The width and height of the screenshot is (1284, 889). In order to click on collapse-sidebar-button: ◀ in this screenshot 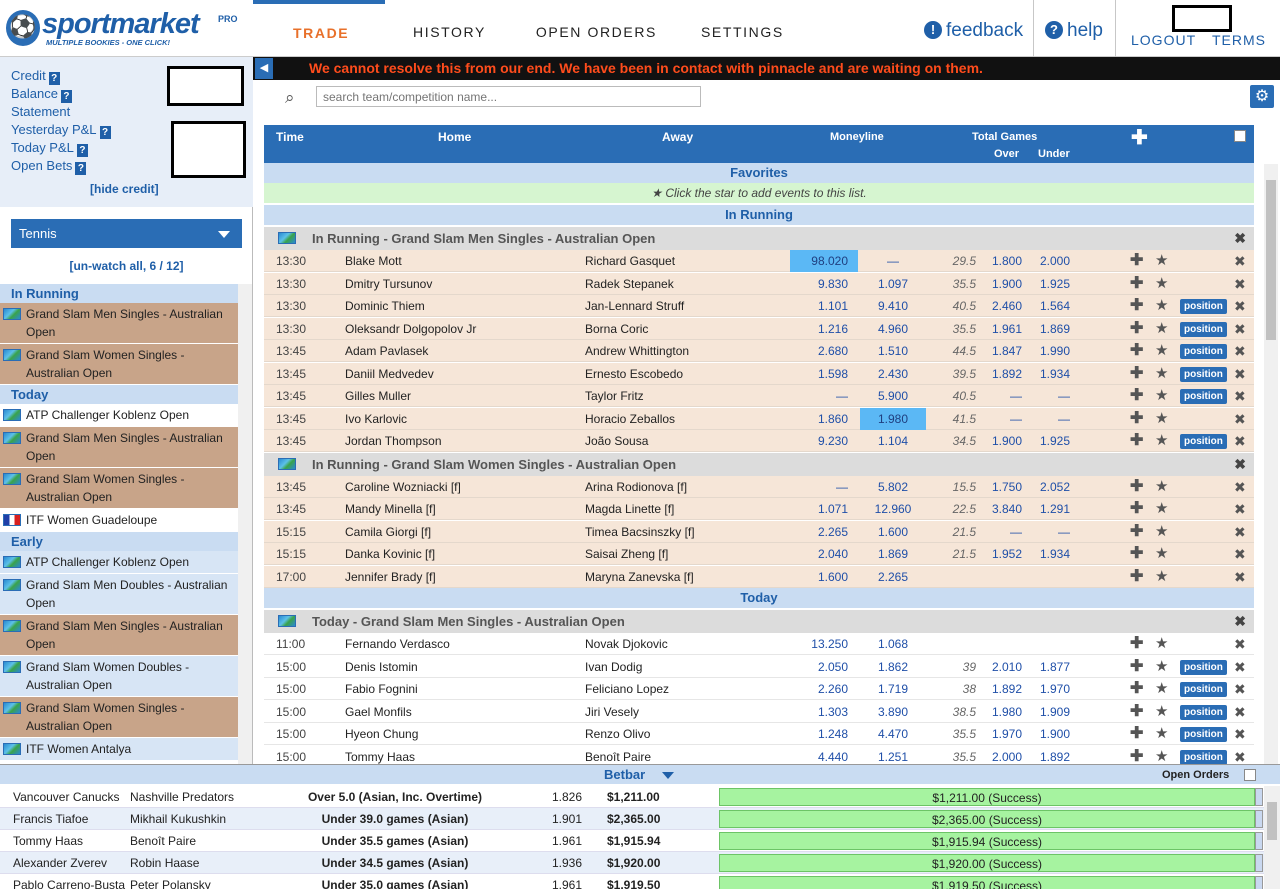, I will do `click(264, 68)`.